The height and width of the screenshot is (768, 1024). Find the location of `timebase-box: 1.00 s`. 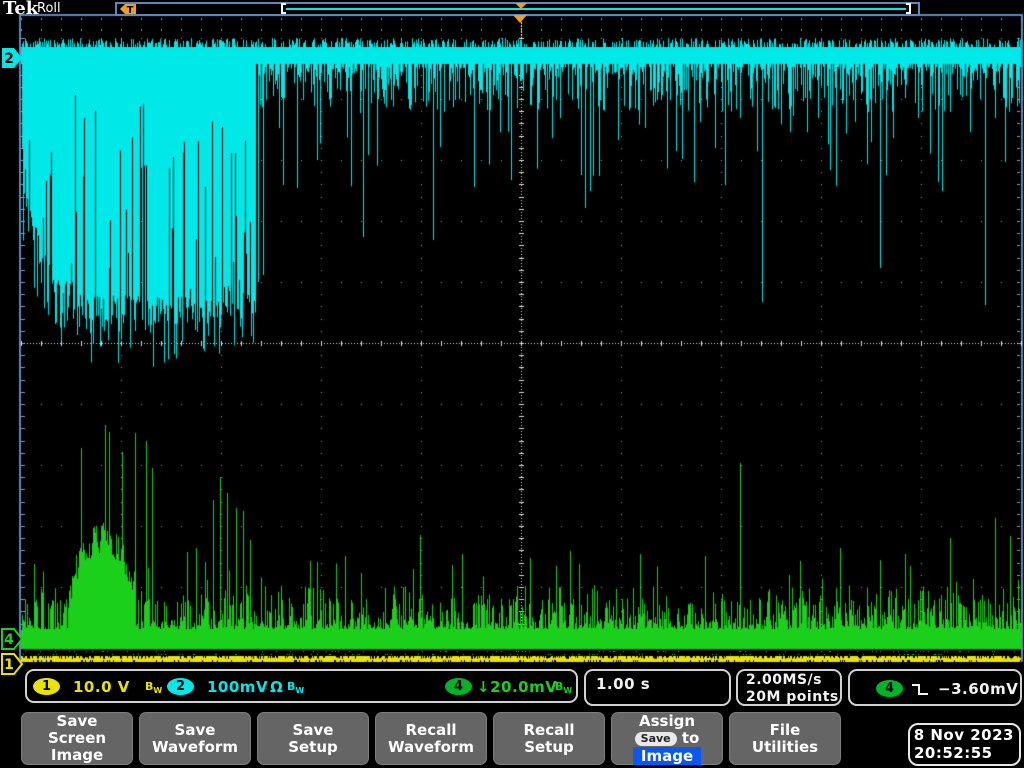

timebase-box: 1.00 s is located at coordinates (657, 687).